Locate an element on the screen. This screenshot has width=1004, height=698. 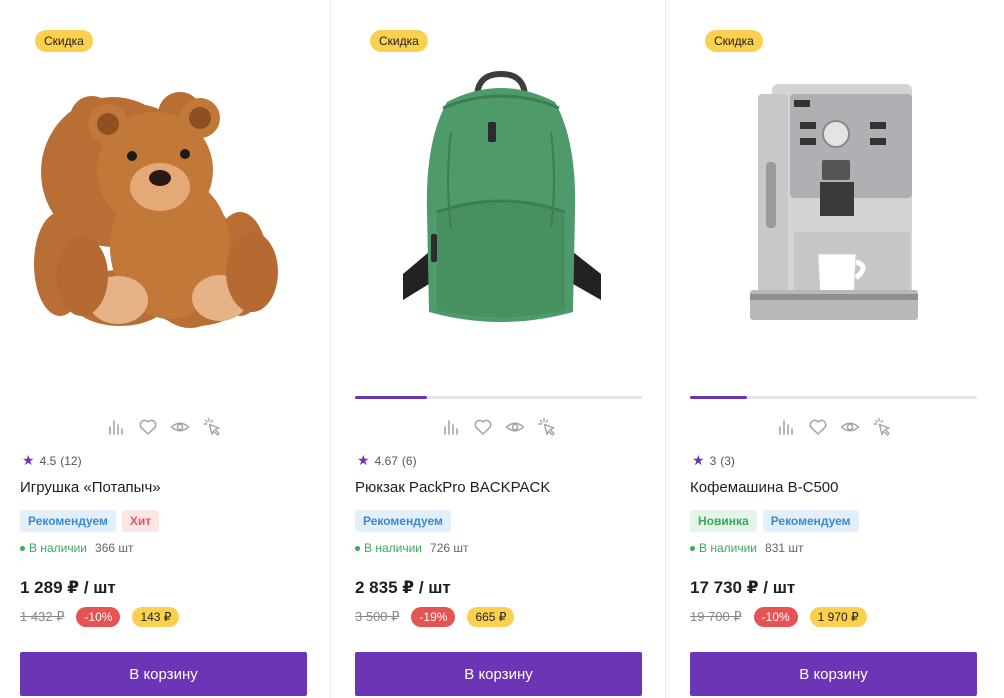
product-image-backpack is located at coordinates (498, 207).